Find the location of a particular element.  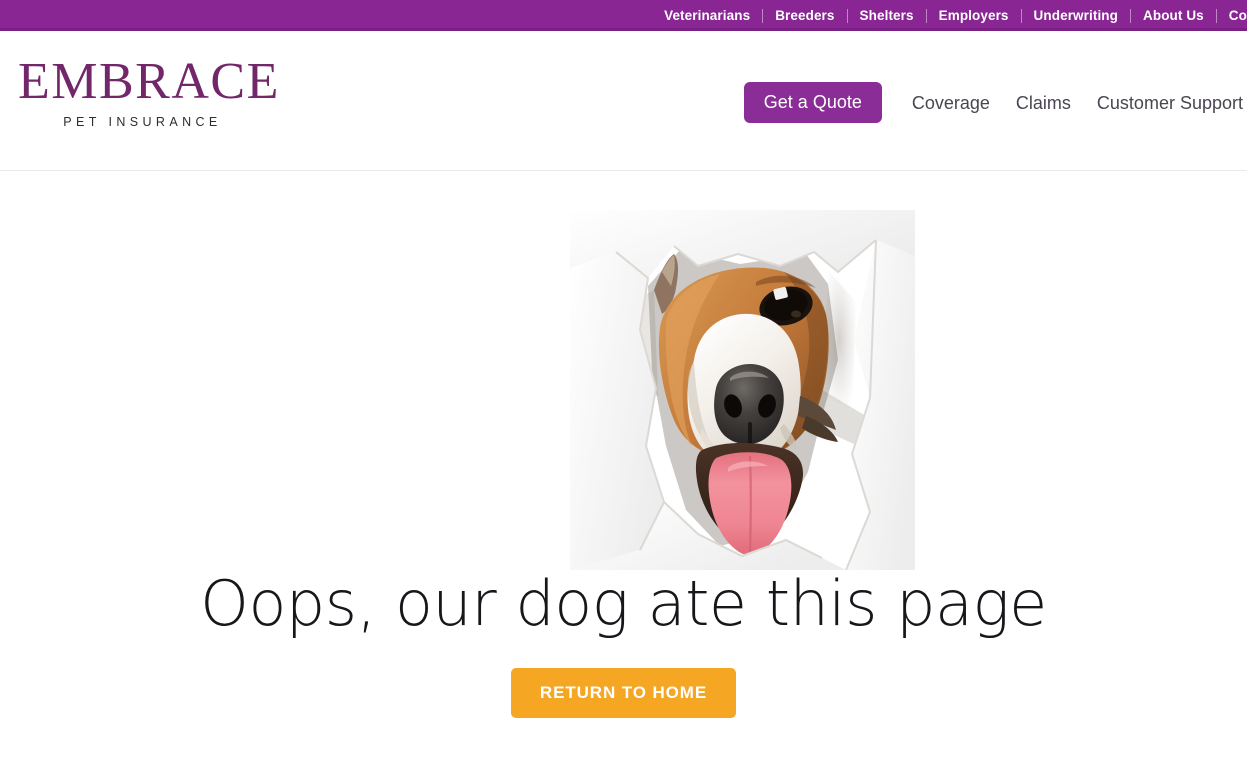

nav-item-claims: Claims is located at coordinates (1043, 103).